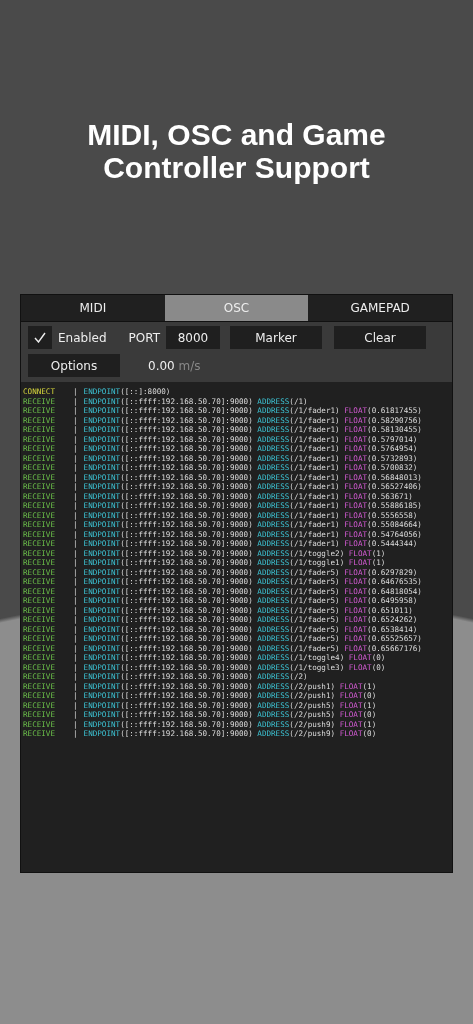  What do you see at coordinates (174, 365) in the screenshot?
I see `speed-reading: 0.00 m/s` at bounding box center [174, 365].